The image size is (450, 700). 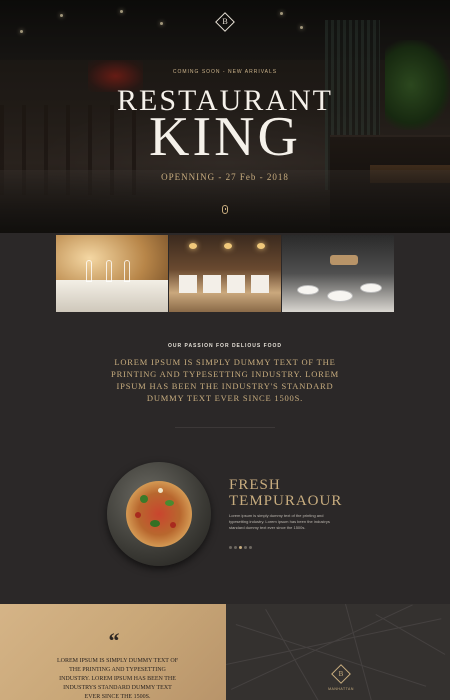 What do you see at coordinates (225, 346) in the screenshot?
I see `passion-label: OUR PASSION FOR DELIOUS FOOD` at bounding box center [225, 346].